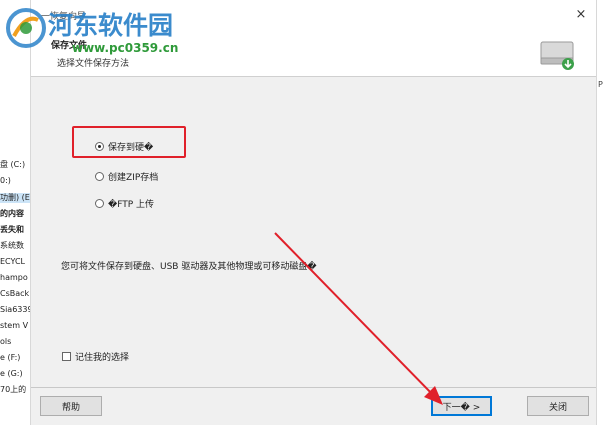 Image resolution: width=609 pixels, height=425 pixels. Describe the element at coordinates (461, 406) in the screenshot. I see `next-button: 下一� >` at that location.